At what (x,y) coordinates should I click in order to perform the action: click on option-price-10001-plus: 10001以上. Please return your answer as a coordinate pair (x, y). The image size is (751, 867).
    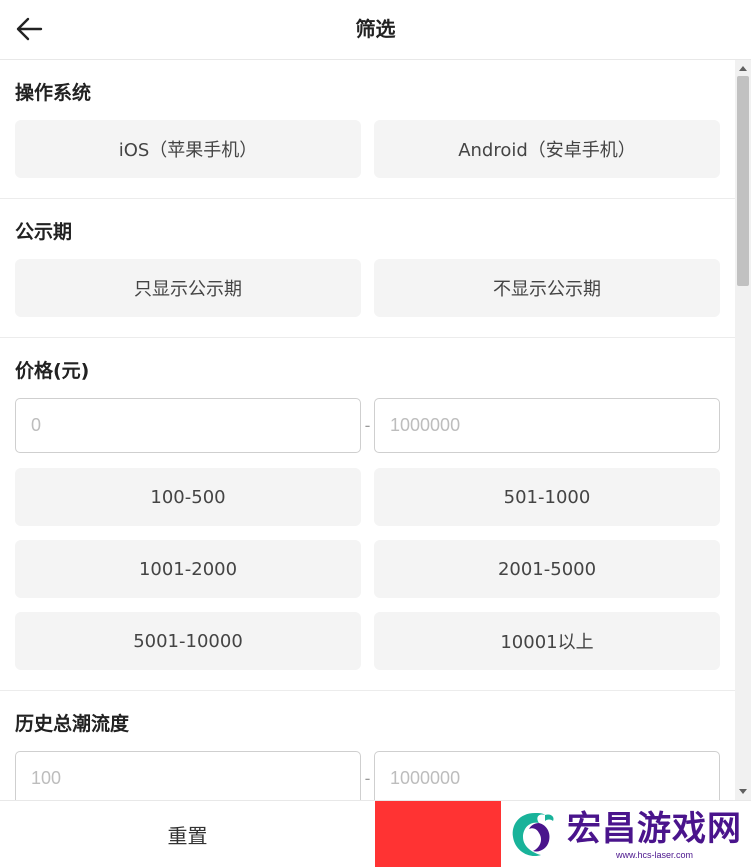
    Looking at the image, I should click on (547, 641).